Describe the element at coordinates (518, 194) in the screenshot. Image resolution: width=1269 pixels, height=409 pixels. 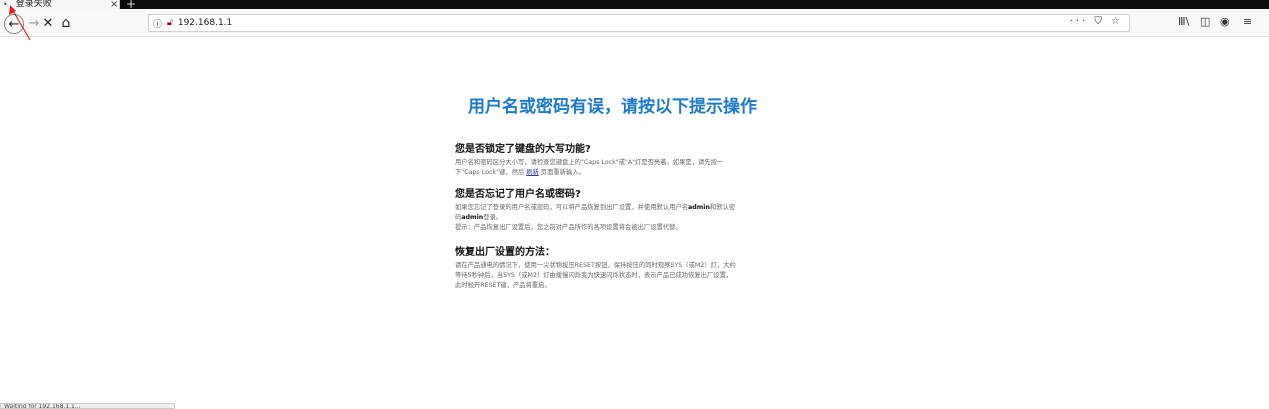
I see `section-title: 您是否忘记了用户名或密码?` at that location.